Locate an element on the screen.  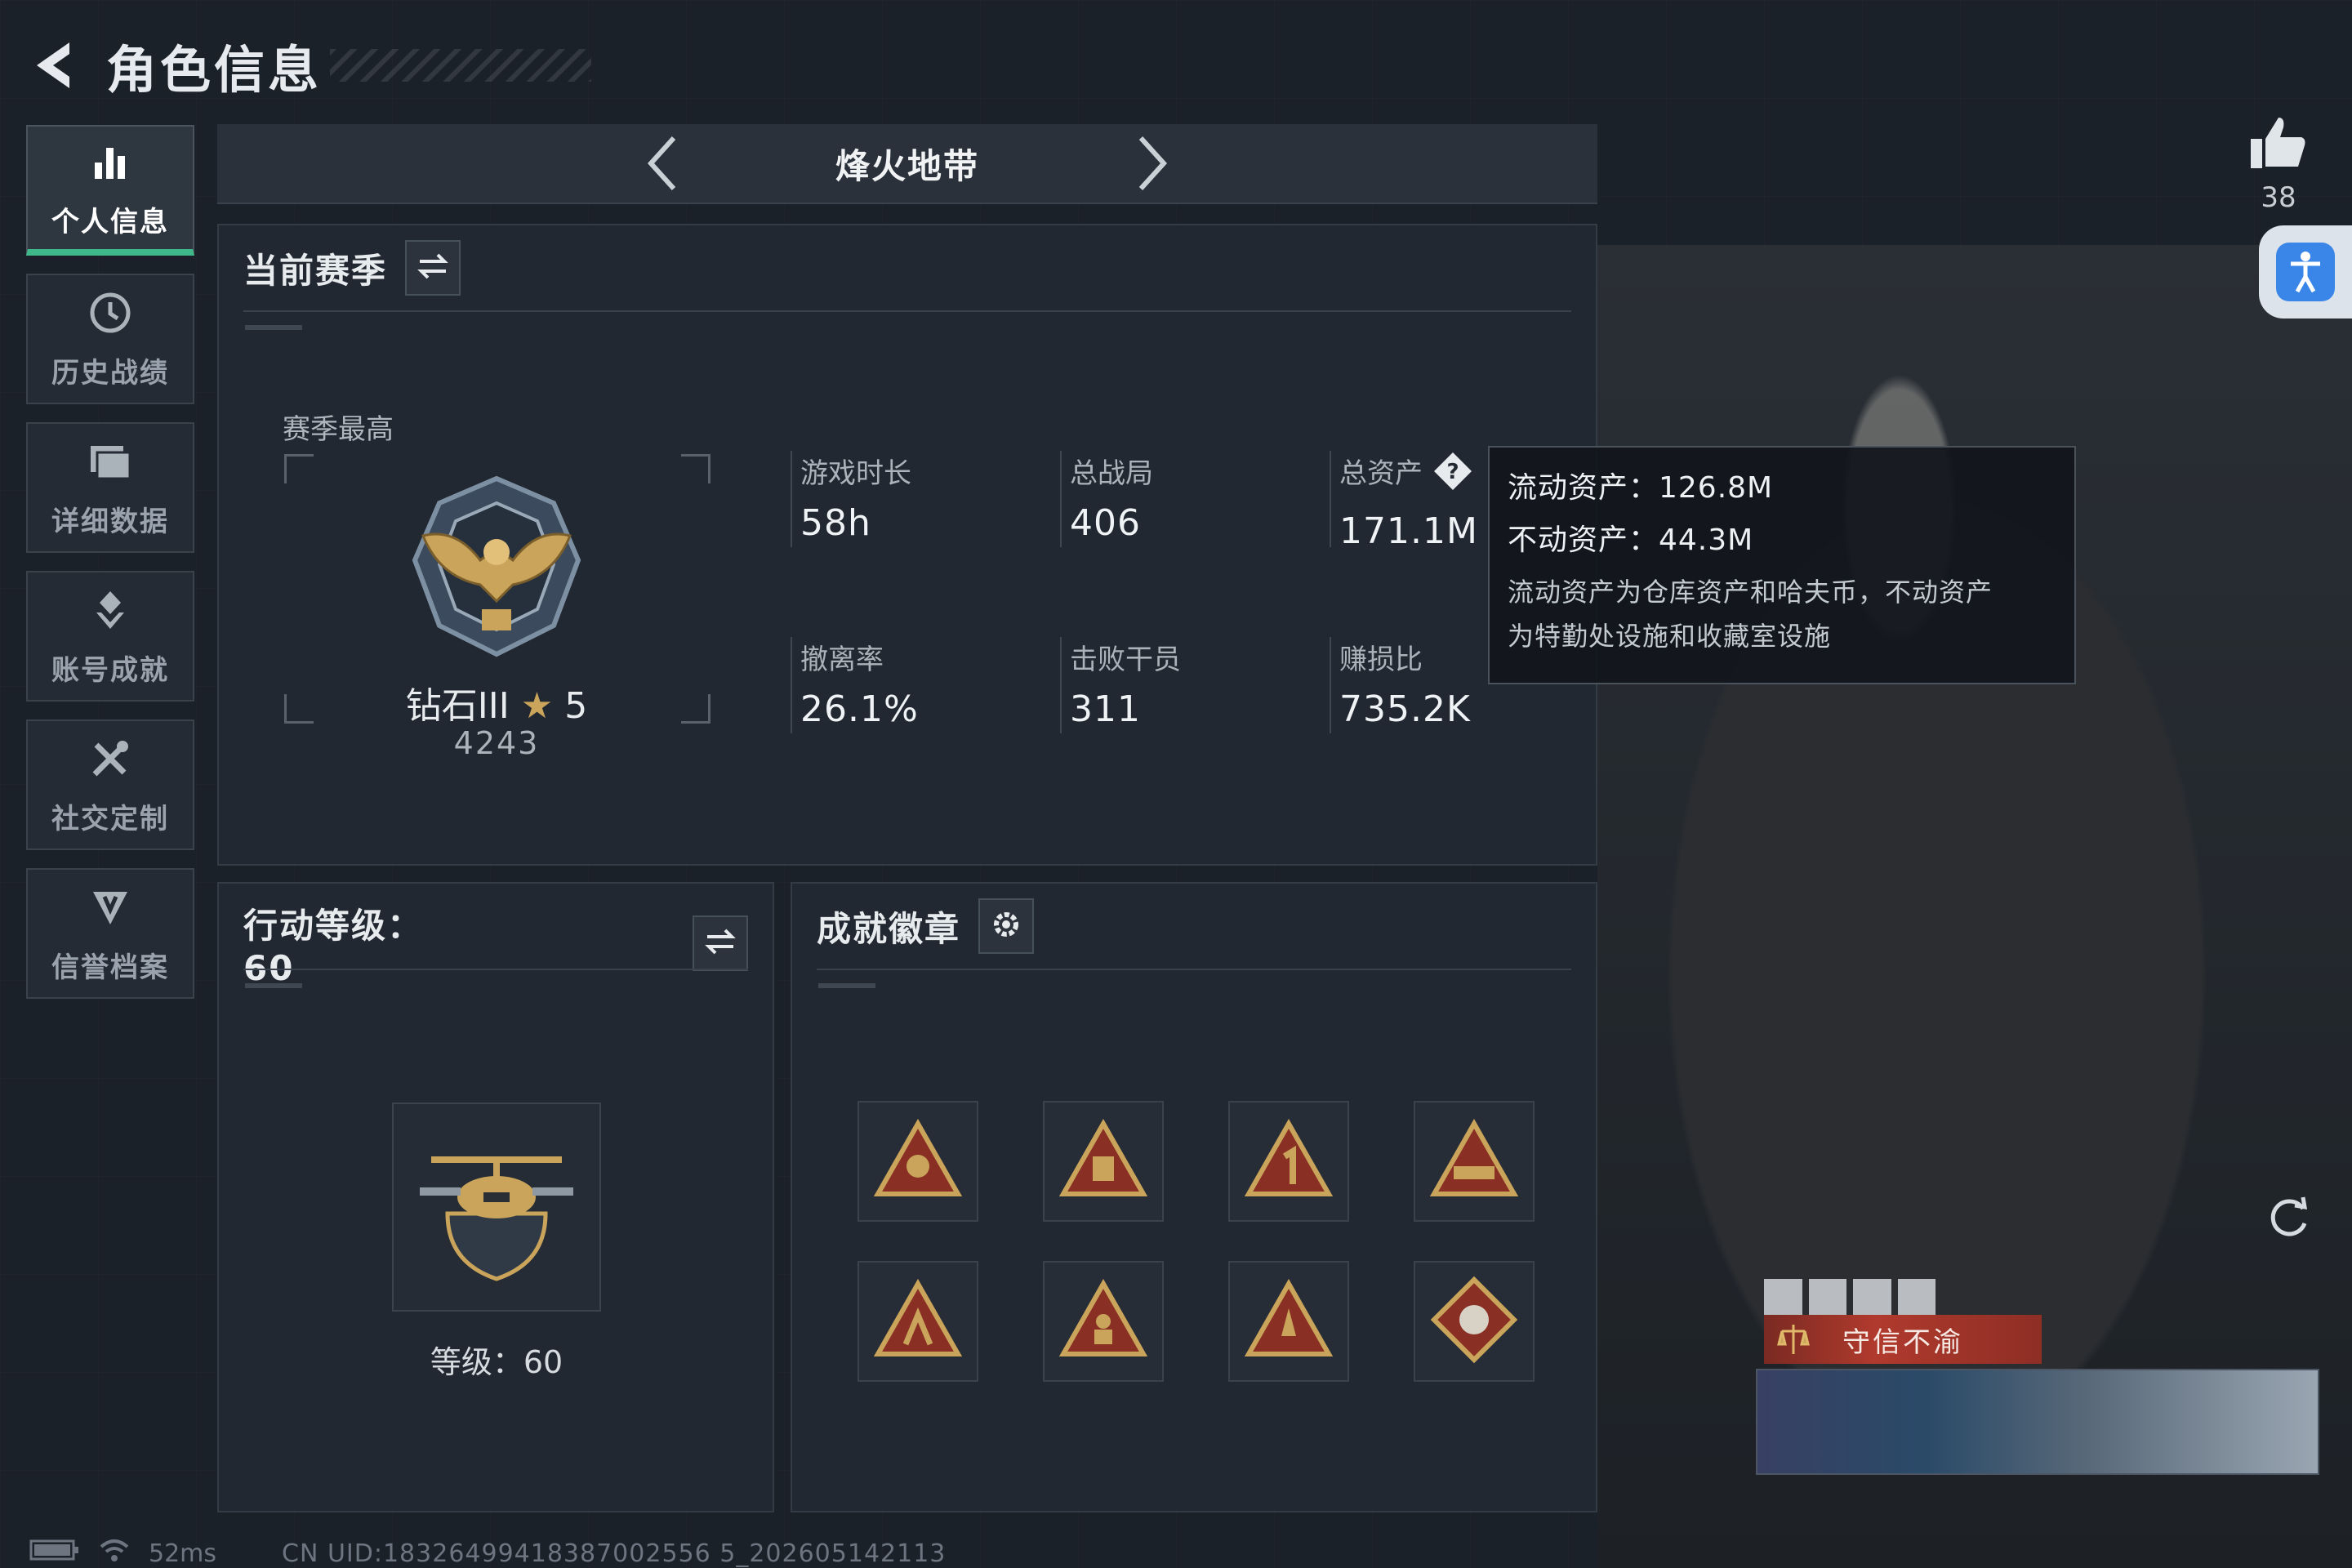
player-title-tag: 守信不渝 is located at coordinates (1903, 1339).